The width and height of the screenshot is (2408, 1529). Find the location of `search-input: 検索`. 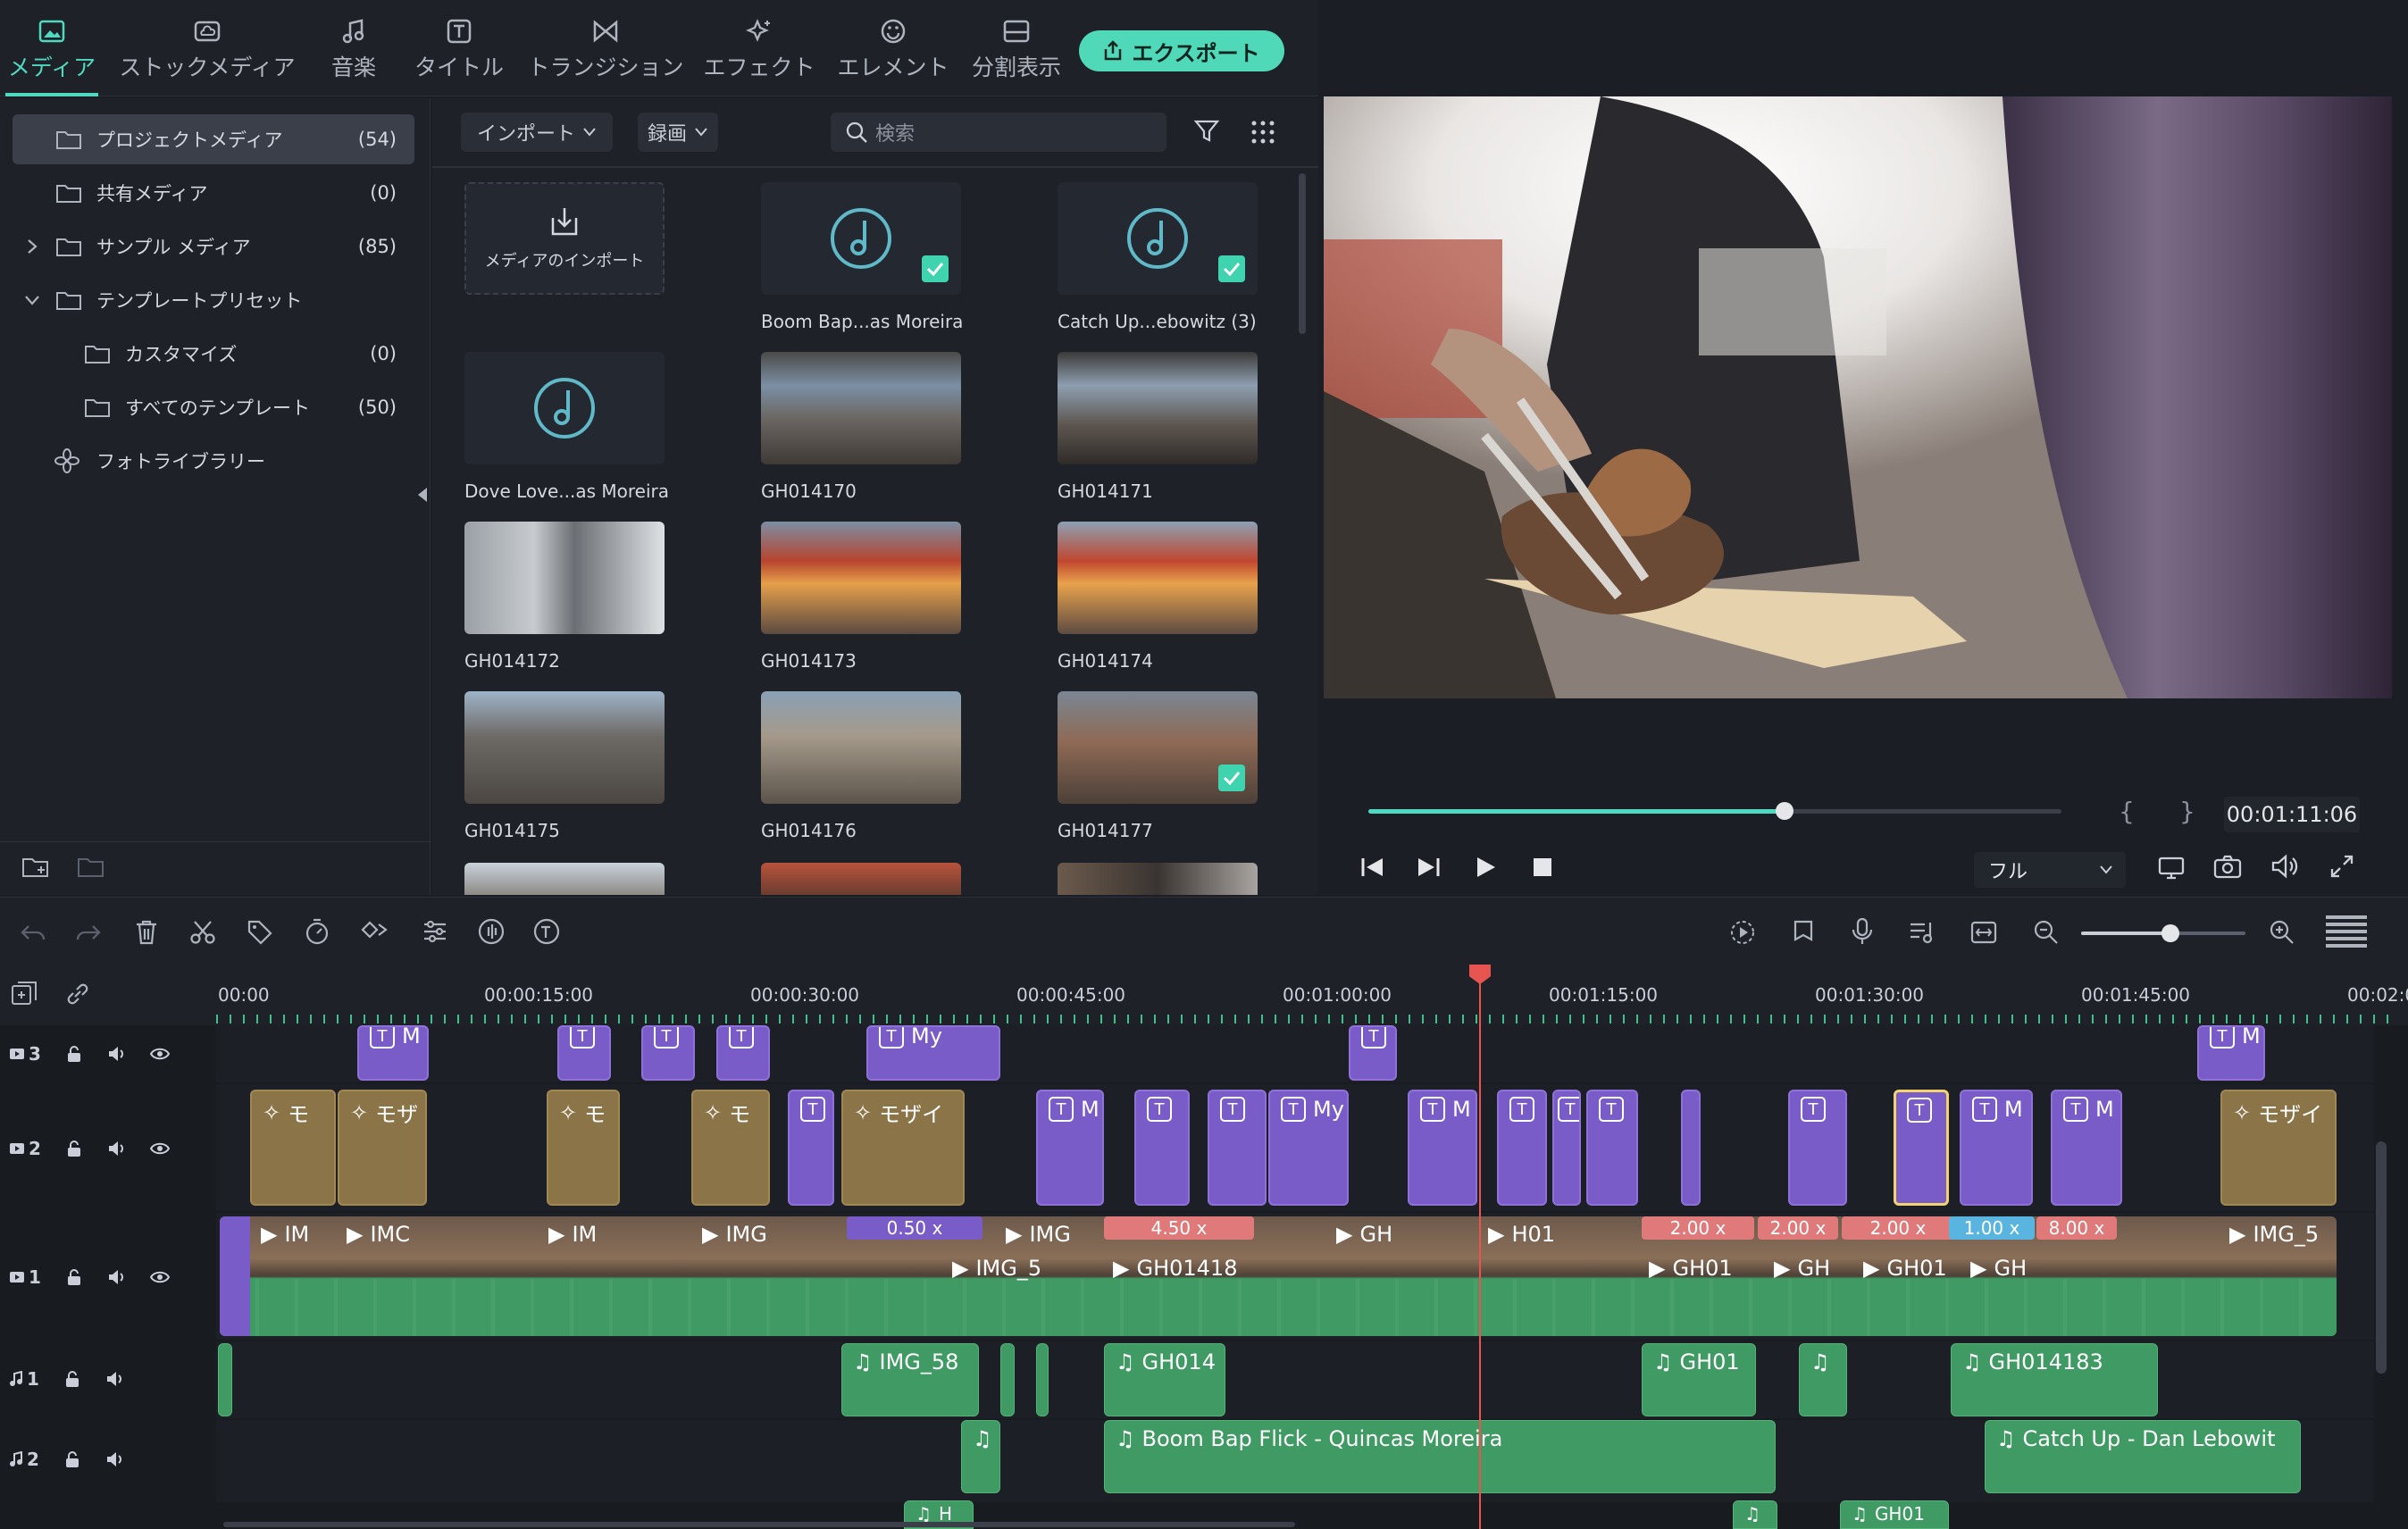

search-input: 検索 is located at coordinates (998, 132).